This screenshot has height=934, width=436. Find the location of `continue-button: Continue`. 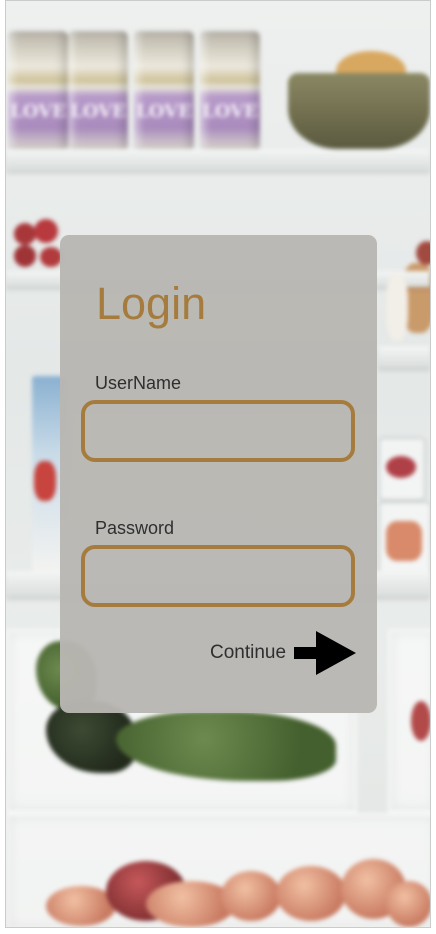

continue-button: Continue is located at coordinates (283, 653).